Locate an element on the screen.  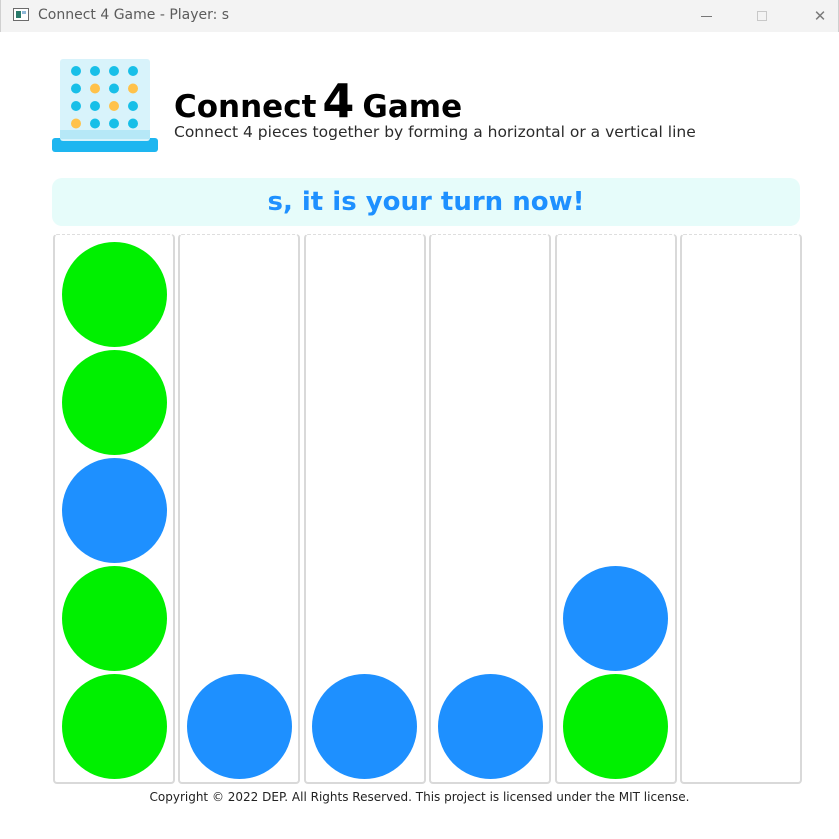
window-title: Connect 4 Game - Player: s is located at coordinates (134, 15).